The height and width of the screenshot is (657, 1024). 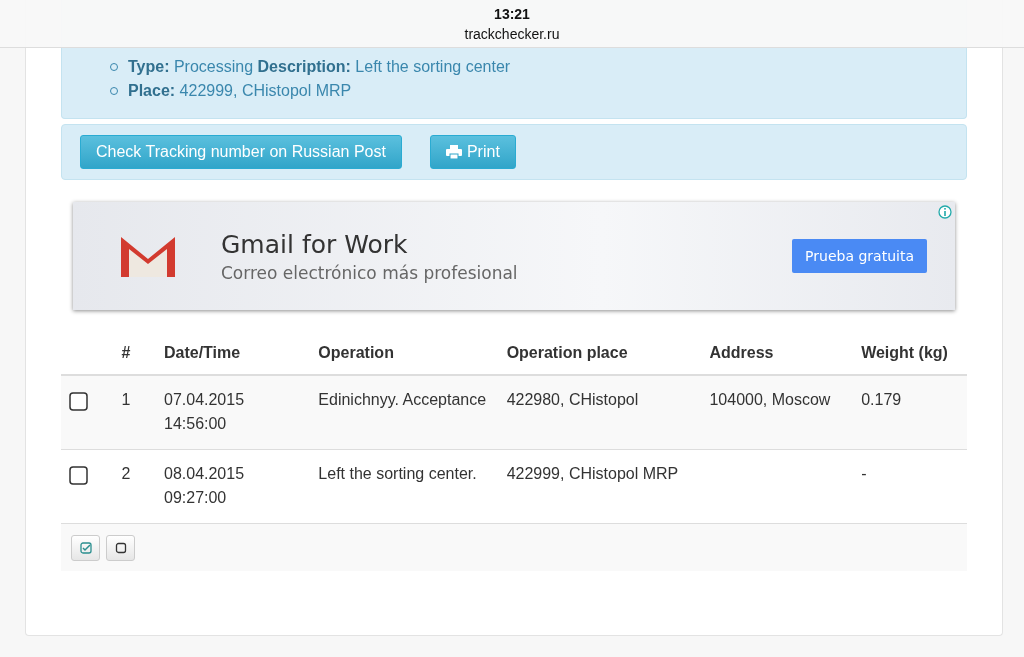 I want to click on printer-icon, so click(x=453, y=152).